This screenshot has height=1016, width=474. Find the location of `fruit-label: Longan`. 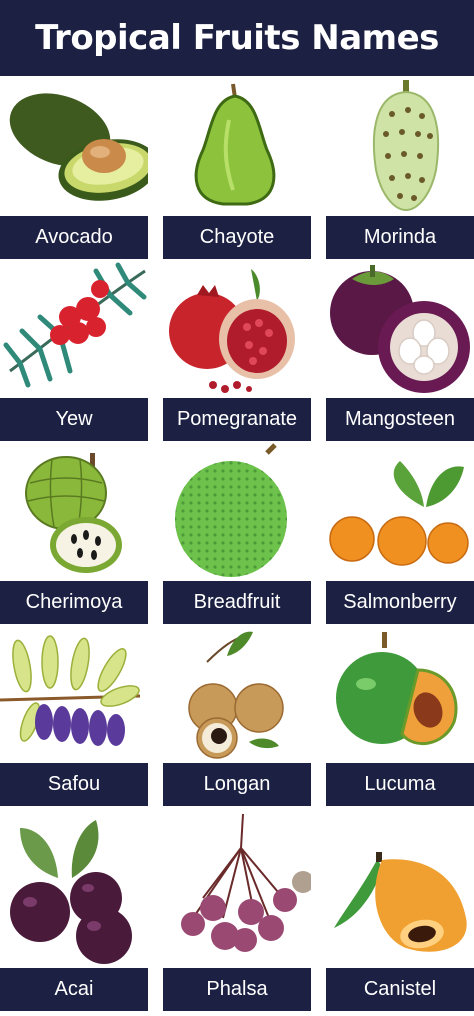

fruit-label: Longan is located at coordinates (237, 784).